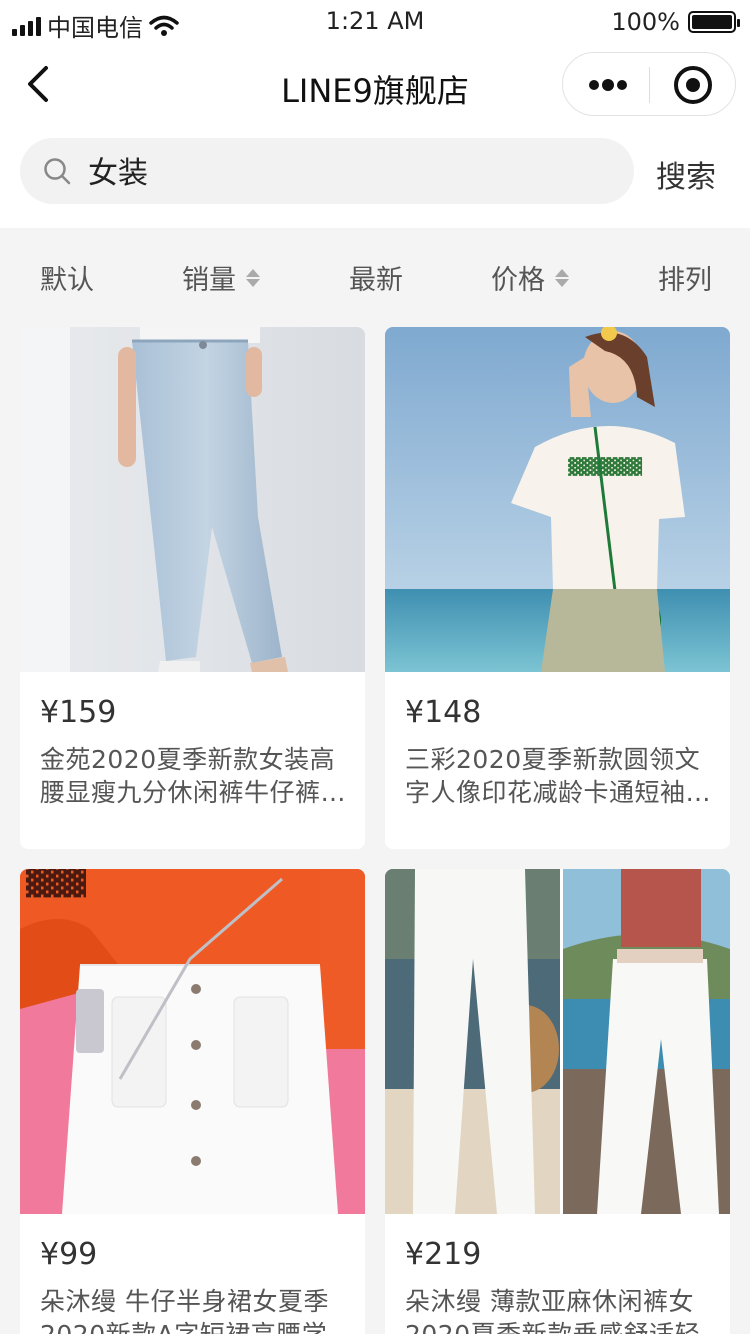 This screenshot has width=750, height=1334. Describe the element at coordinates (443, 712) in the screenshot. I see `product-price: ¥148` at that location.